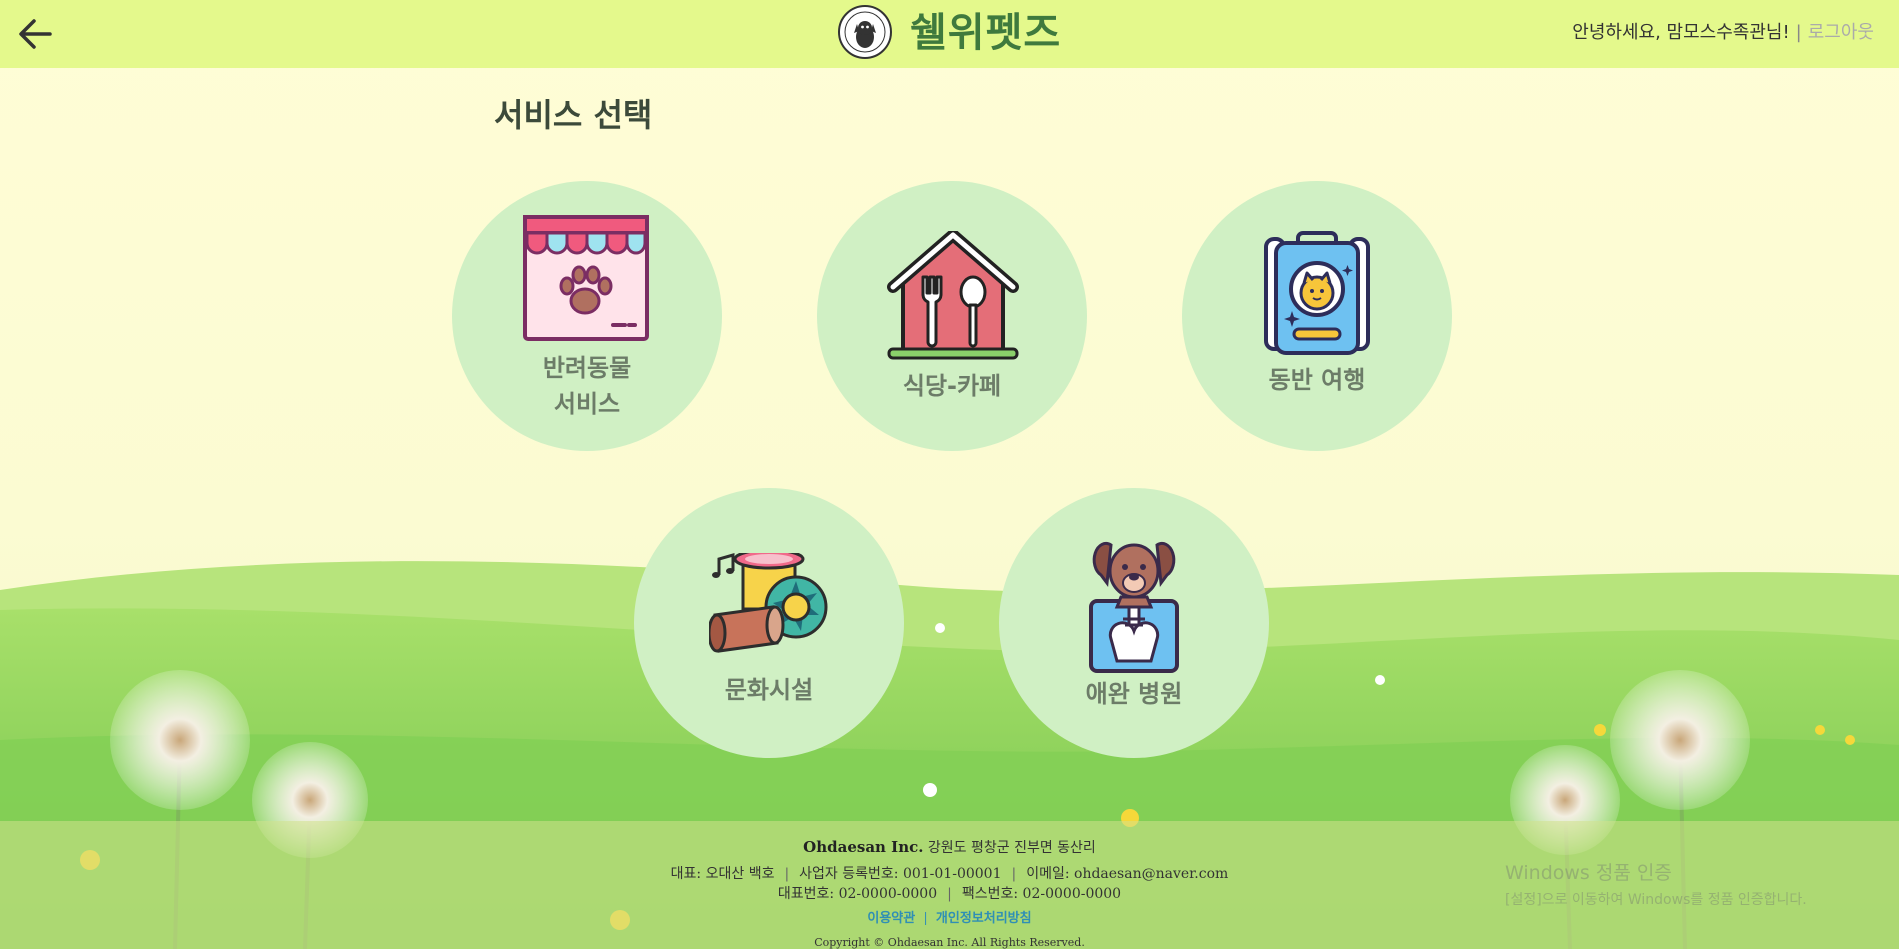 The width and height of the screenshot is (1899, 949). Describe the element at coordinates (953, 297) in the screenshot. I see `restaurant-icon` at that location.